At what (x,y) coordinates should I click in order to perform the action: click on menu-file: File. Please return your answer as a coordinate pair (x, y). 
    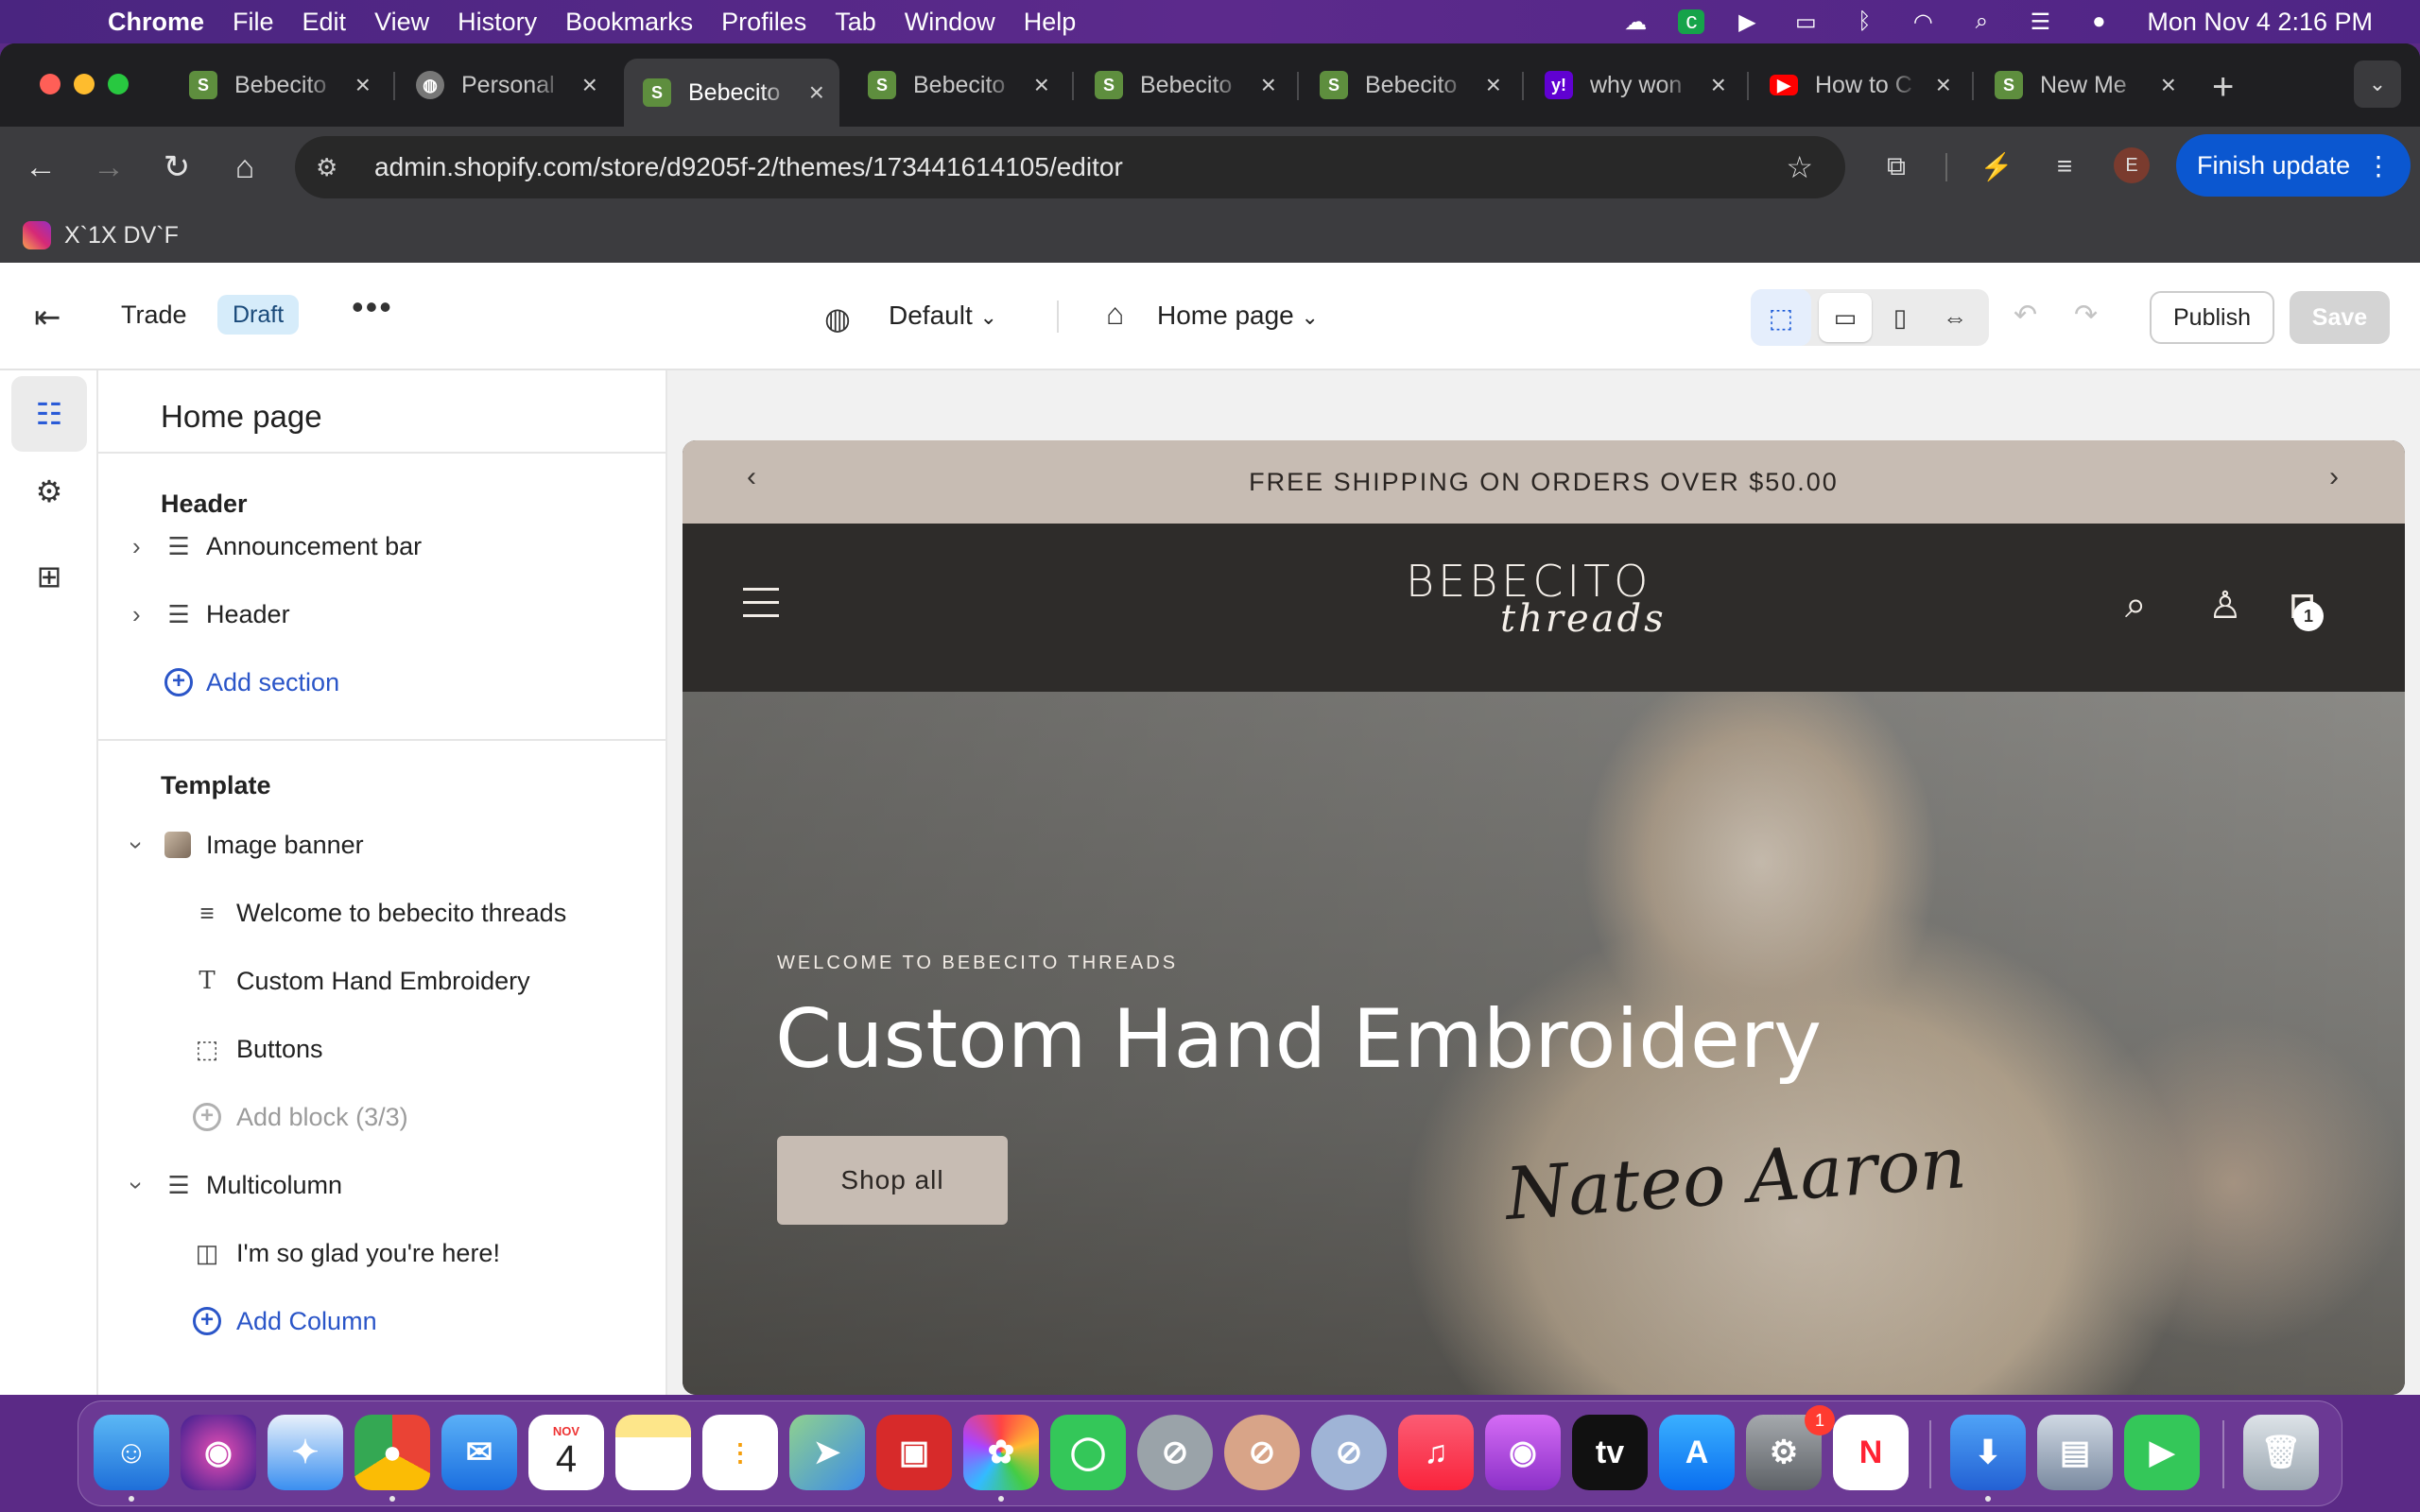
    Looking at the image, I should click on (254, 22).